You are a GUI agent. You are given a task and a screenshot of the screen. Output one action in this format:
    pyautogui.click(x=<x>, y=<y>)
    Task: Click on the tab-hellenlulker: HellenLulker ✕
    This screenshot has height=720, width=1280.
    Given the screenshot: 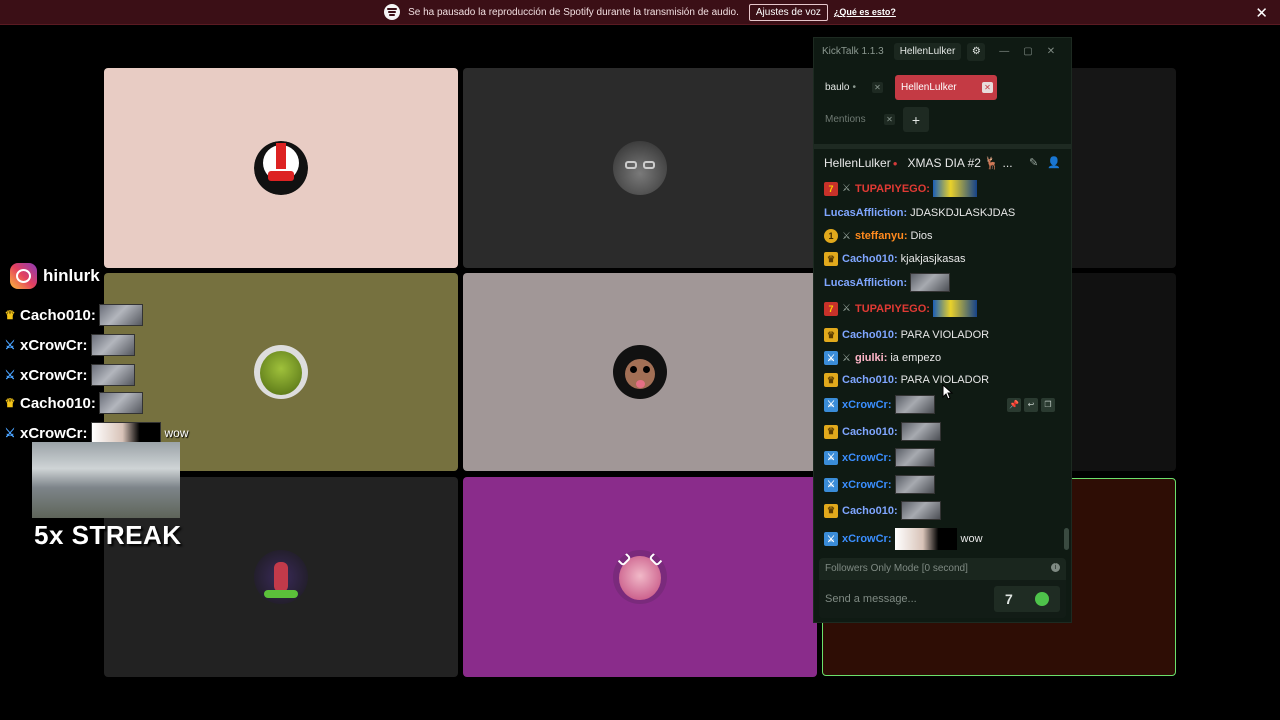 What is the action you would take?
    pyautogui.click(x=946, y=87)
    